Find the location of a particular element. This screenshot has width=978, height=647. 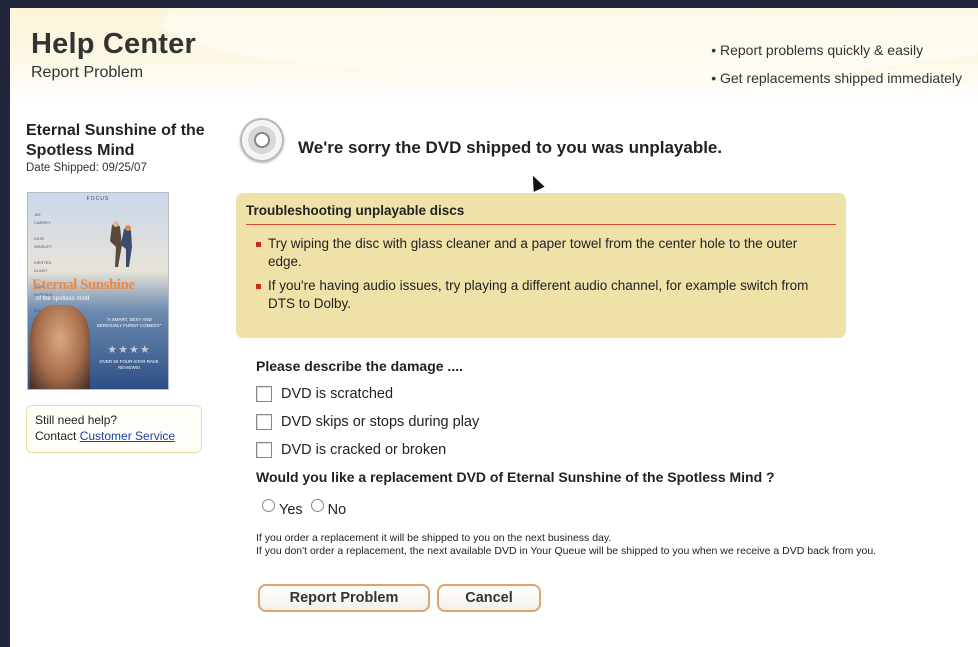

poster-stars: ★★★★ is located at coordinates (129, 350).